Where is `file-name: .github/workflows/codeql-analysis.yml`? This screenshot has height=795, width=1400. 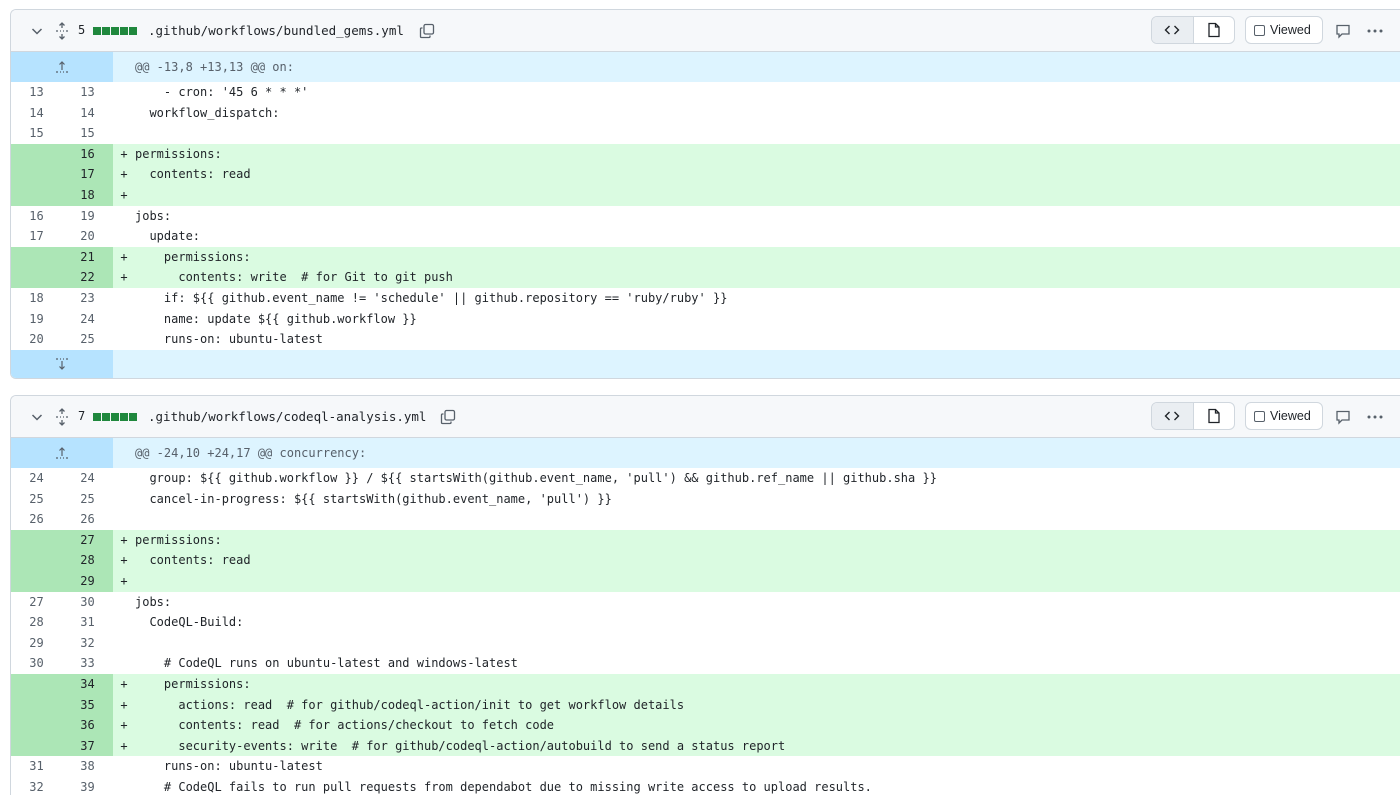
file-name: .github/workflows/codeql-analysis.yml is located at coordinates (287, 416).